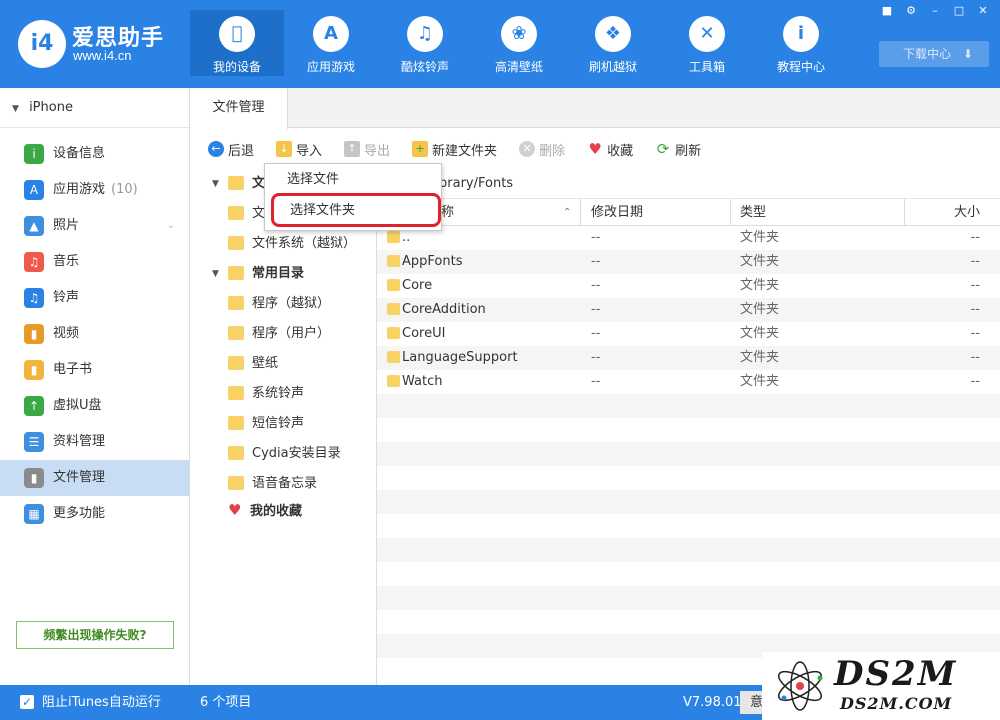 This screenshot has width=1000, height=720. What do you see at coordinates (279, 334) in the screenshot?
I see `tree-item: 程序（用户）` at bounding box center [279, 334].